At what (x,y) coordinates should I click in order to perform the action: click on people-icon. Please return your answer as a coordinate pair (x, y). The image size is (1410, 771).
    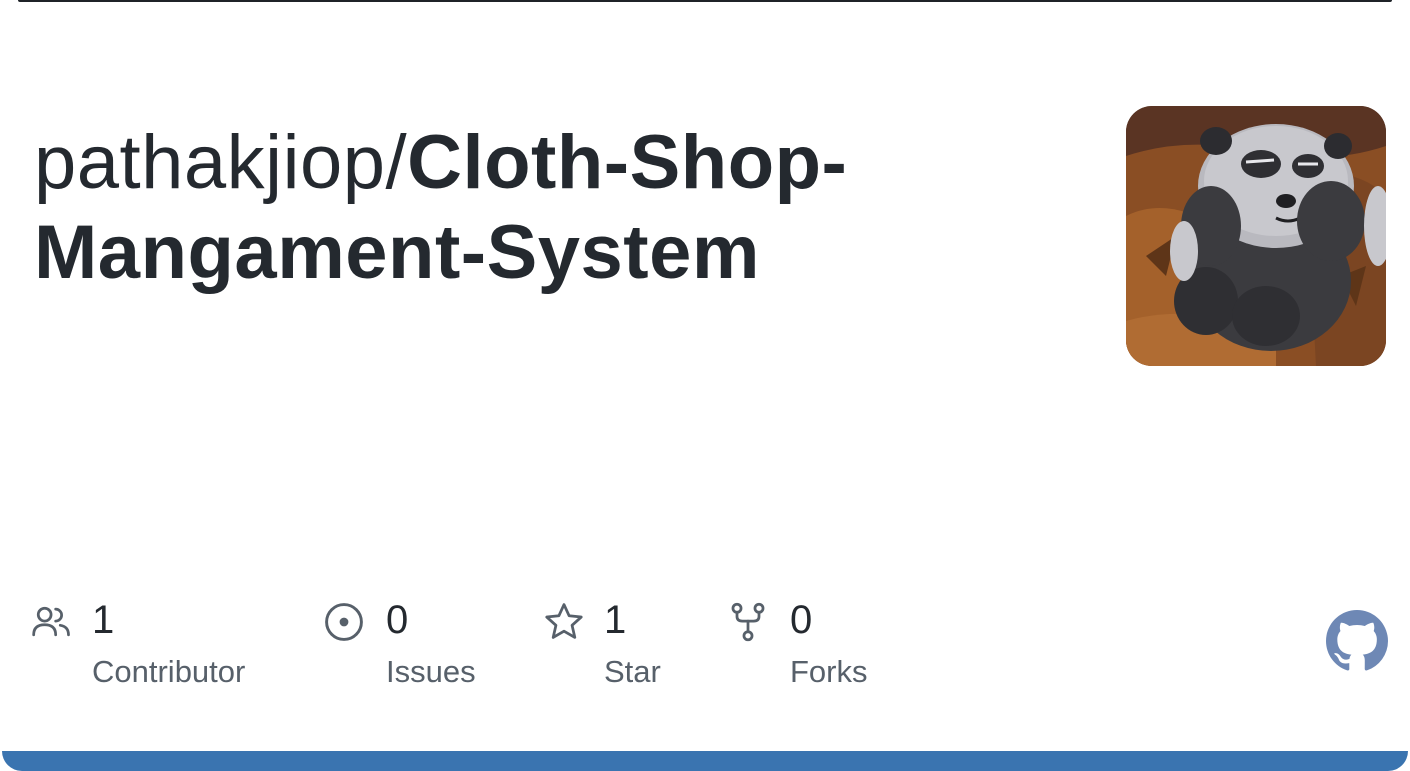
    Looking at the image, I should click on (51, 621).